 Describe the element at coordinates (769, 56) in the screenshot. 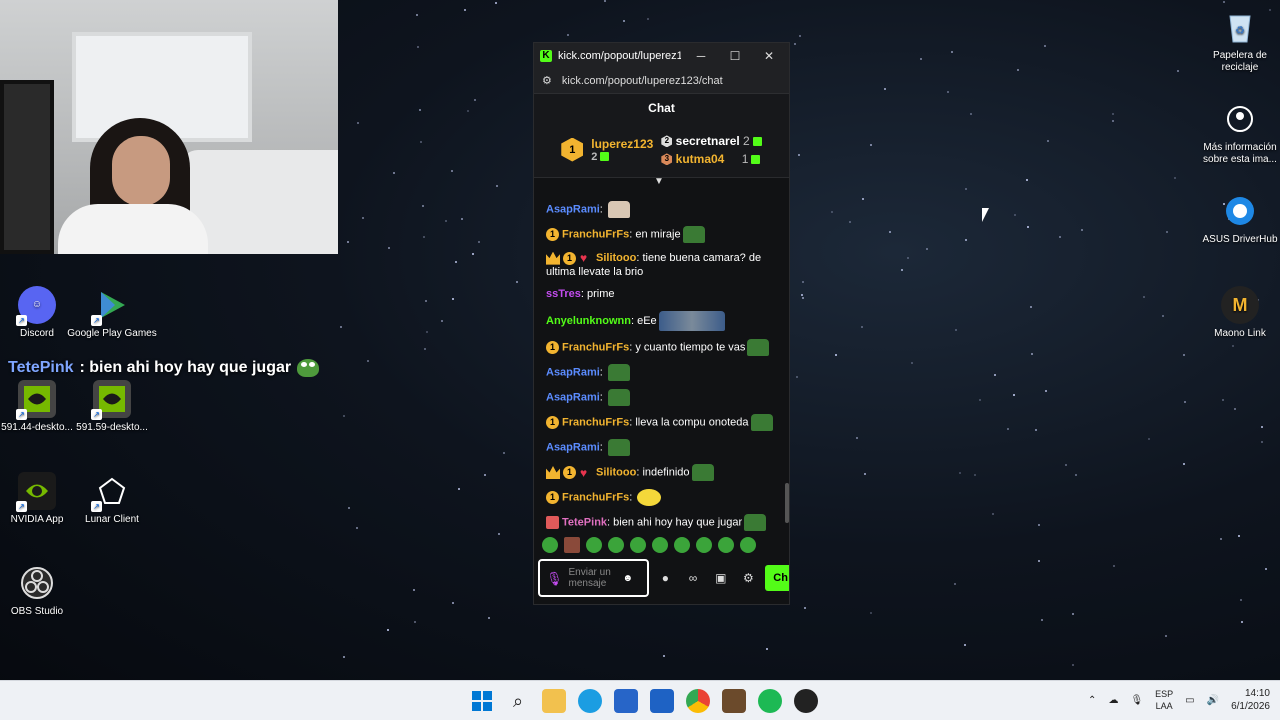

I see `close-button: ✕` at that location.